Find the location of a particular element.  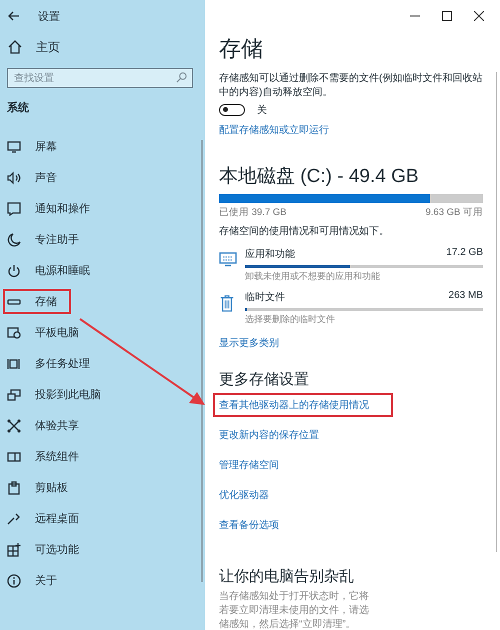

disk-title: 本地磁盘 (C:) - 49.4 GB is located at coordinates (319, 177).